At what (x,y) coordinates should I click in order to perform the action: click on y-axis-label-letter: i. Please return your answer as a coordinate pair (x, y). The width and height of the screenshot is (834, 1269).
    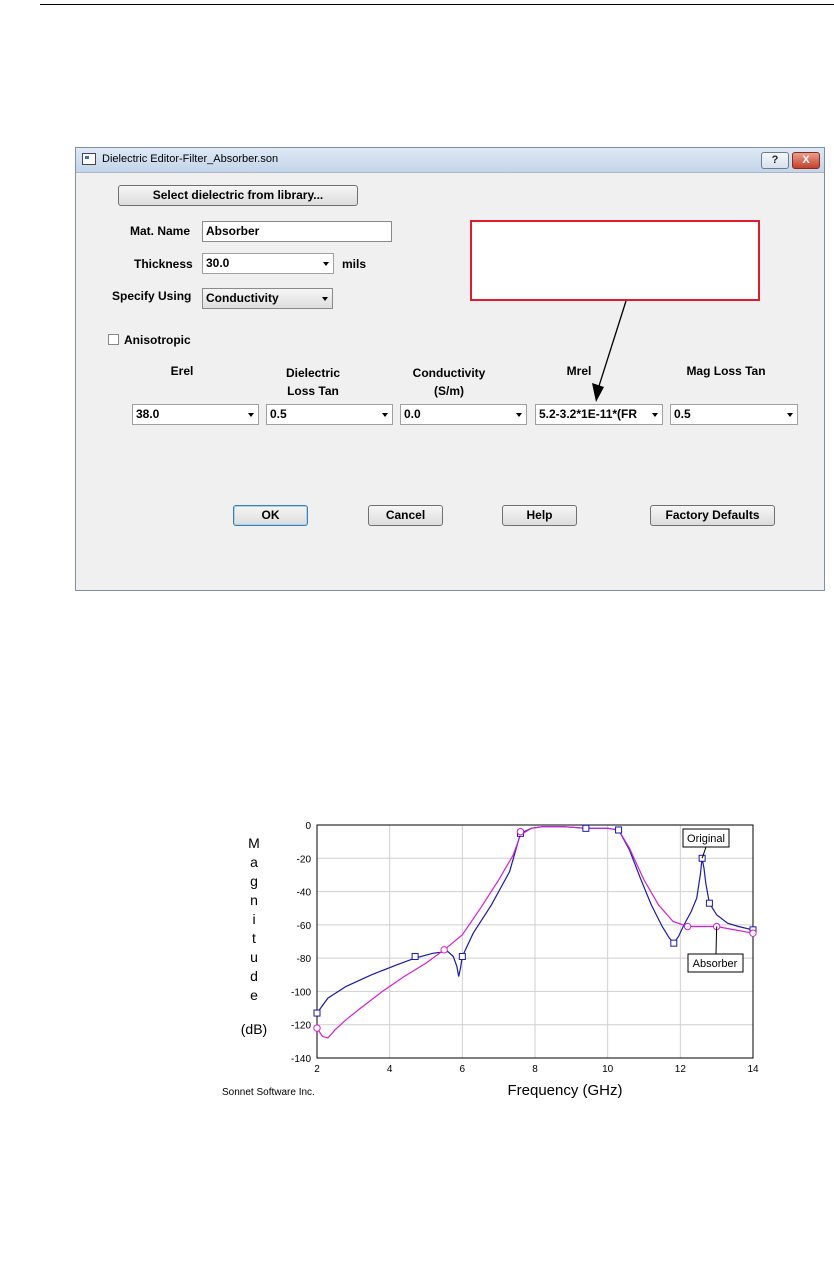
    Looking at the image, I should click on (253, 919).